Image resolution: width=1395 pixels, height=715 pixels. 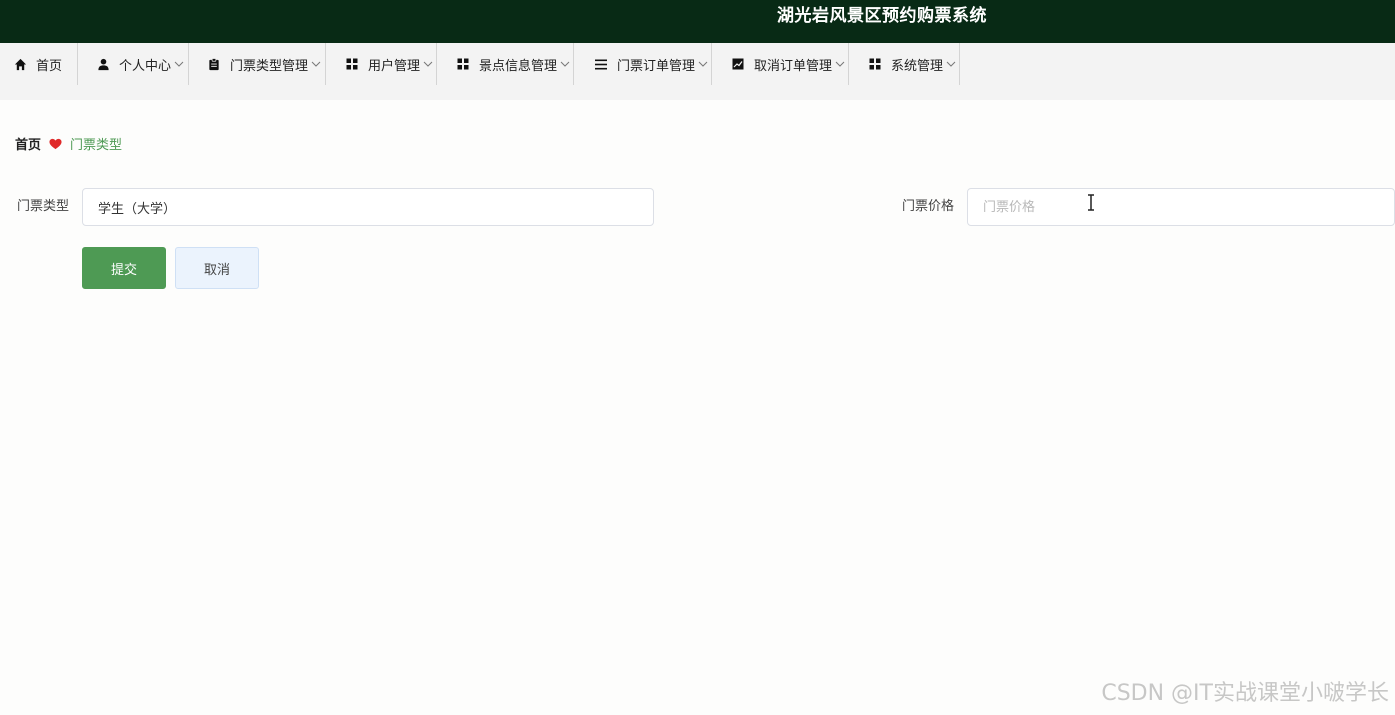 I want to click on nav-item-scenic-info-management: 景点信息管理, so click(x=505, y=64).